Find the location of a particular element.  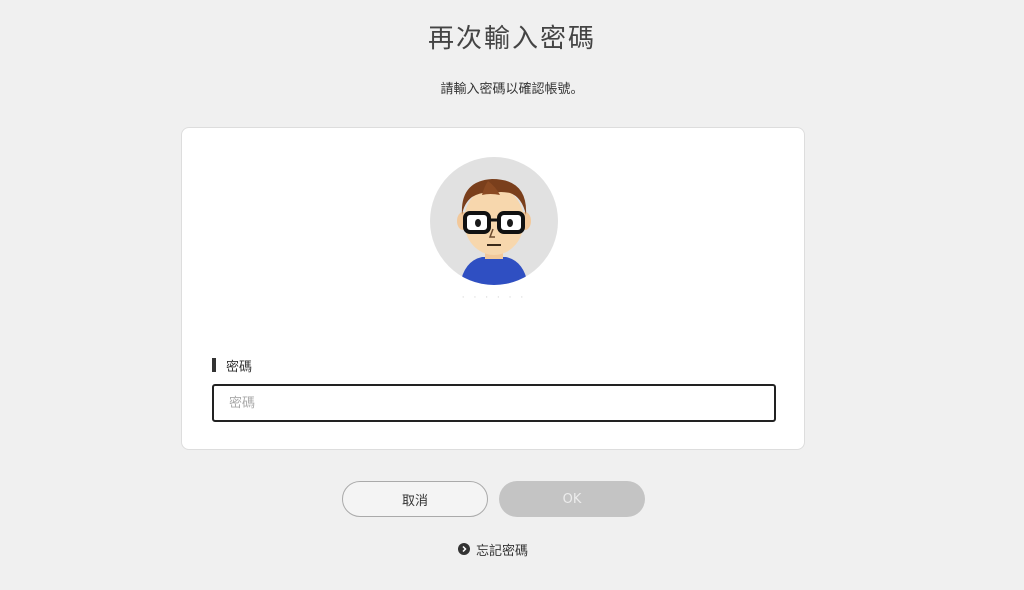

password-label: 密碼 is located at coordinates (232, 366).